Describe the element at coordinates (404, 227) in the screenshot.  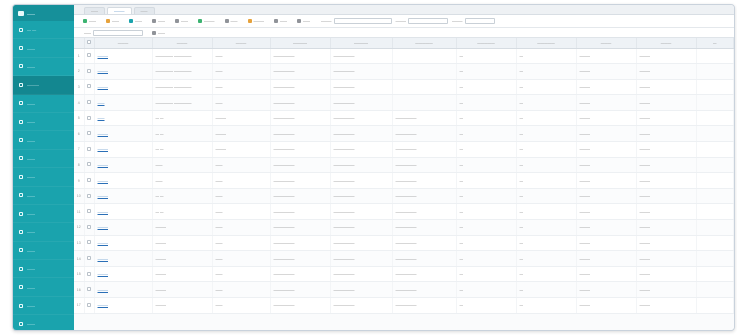
I see `table-row: 12 ——— ——— —— —————— —————— —————— — — ——— ———` at that location.